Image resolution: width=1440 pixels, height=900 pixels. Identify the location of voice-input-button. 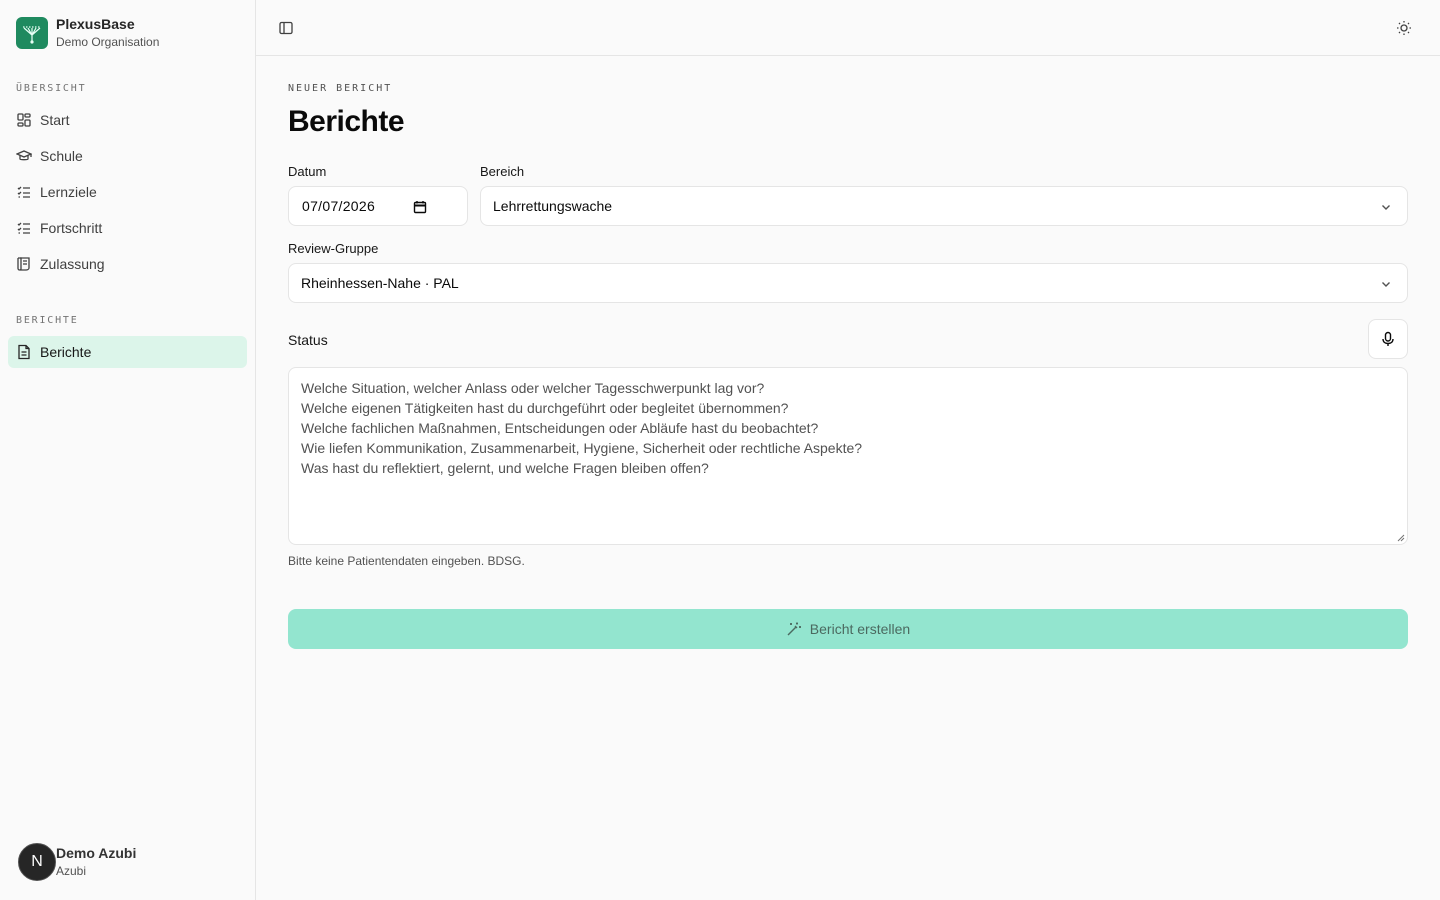
(1388, 339).